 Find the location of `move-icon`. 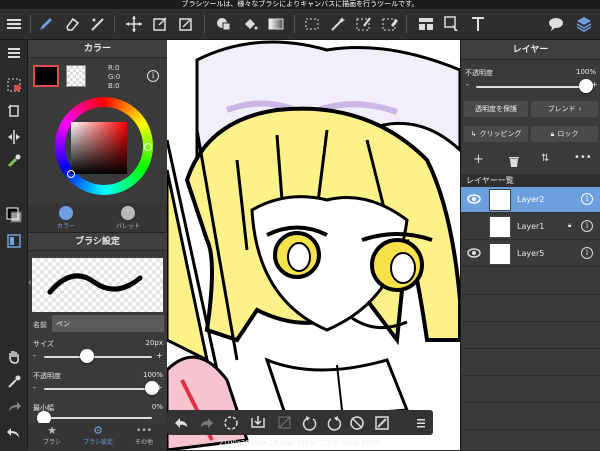

move-icon is located at coordinates (134, 24).